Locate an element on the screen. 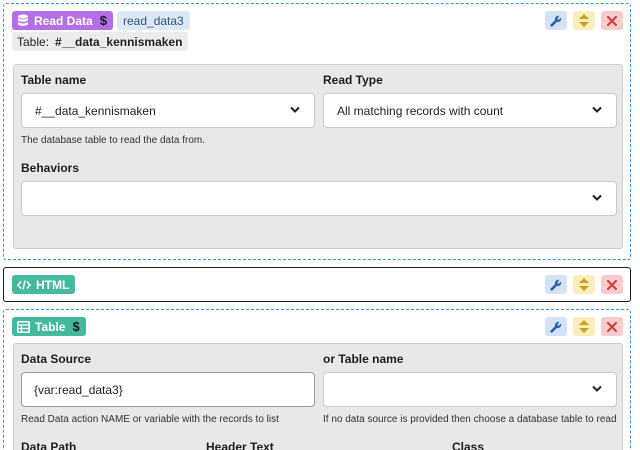 Image resolution: width=640 pixels, height=450 pixels. table-summary-tag: Table: #__data_kennismaken is located at coordinates (100, 41).